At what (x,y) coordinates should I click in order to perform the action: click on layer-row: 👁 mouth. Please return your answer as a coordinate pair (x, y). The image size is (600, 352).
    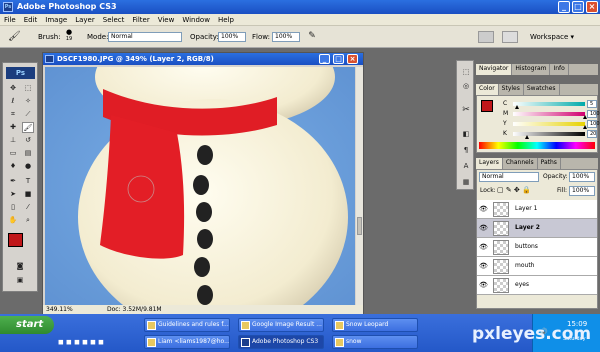
    Looking at the image, I should click on (537, 266).